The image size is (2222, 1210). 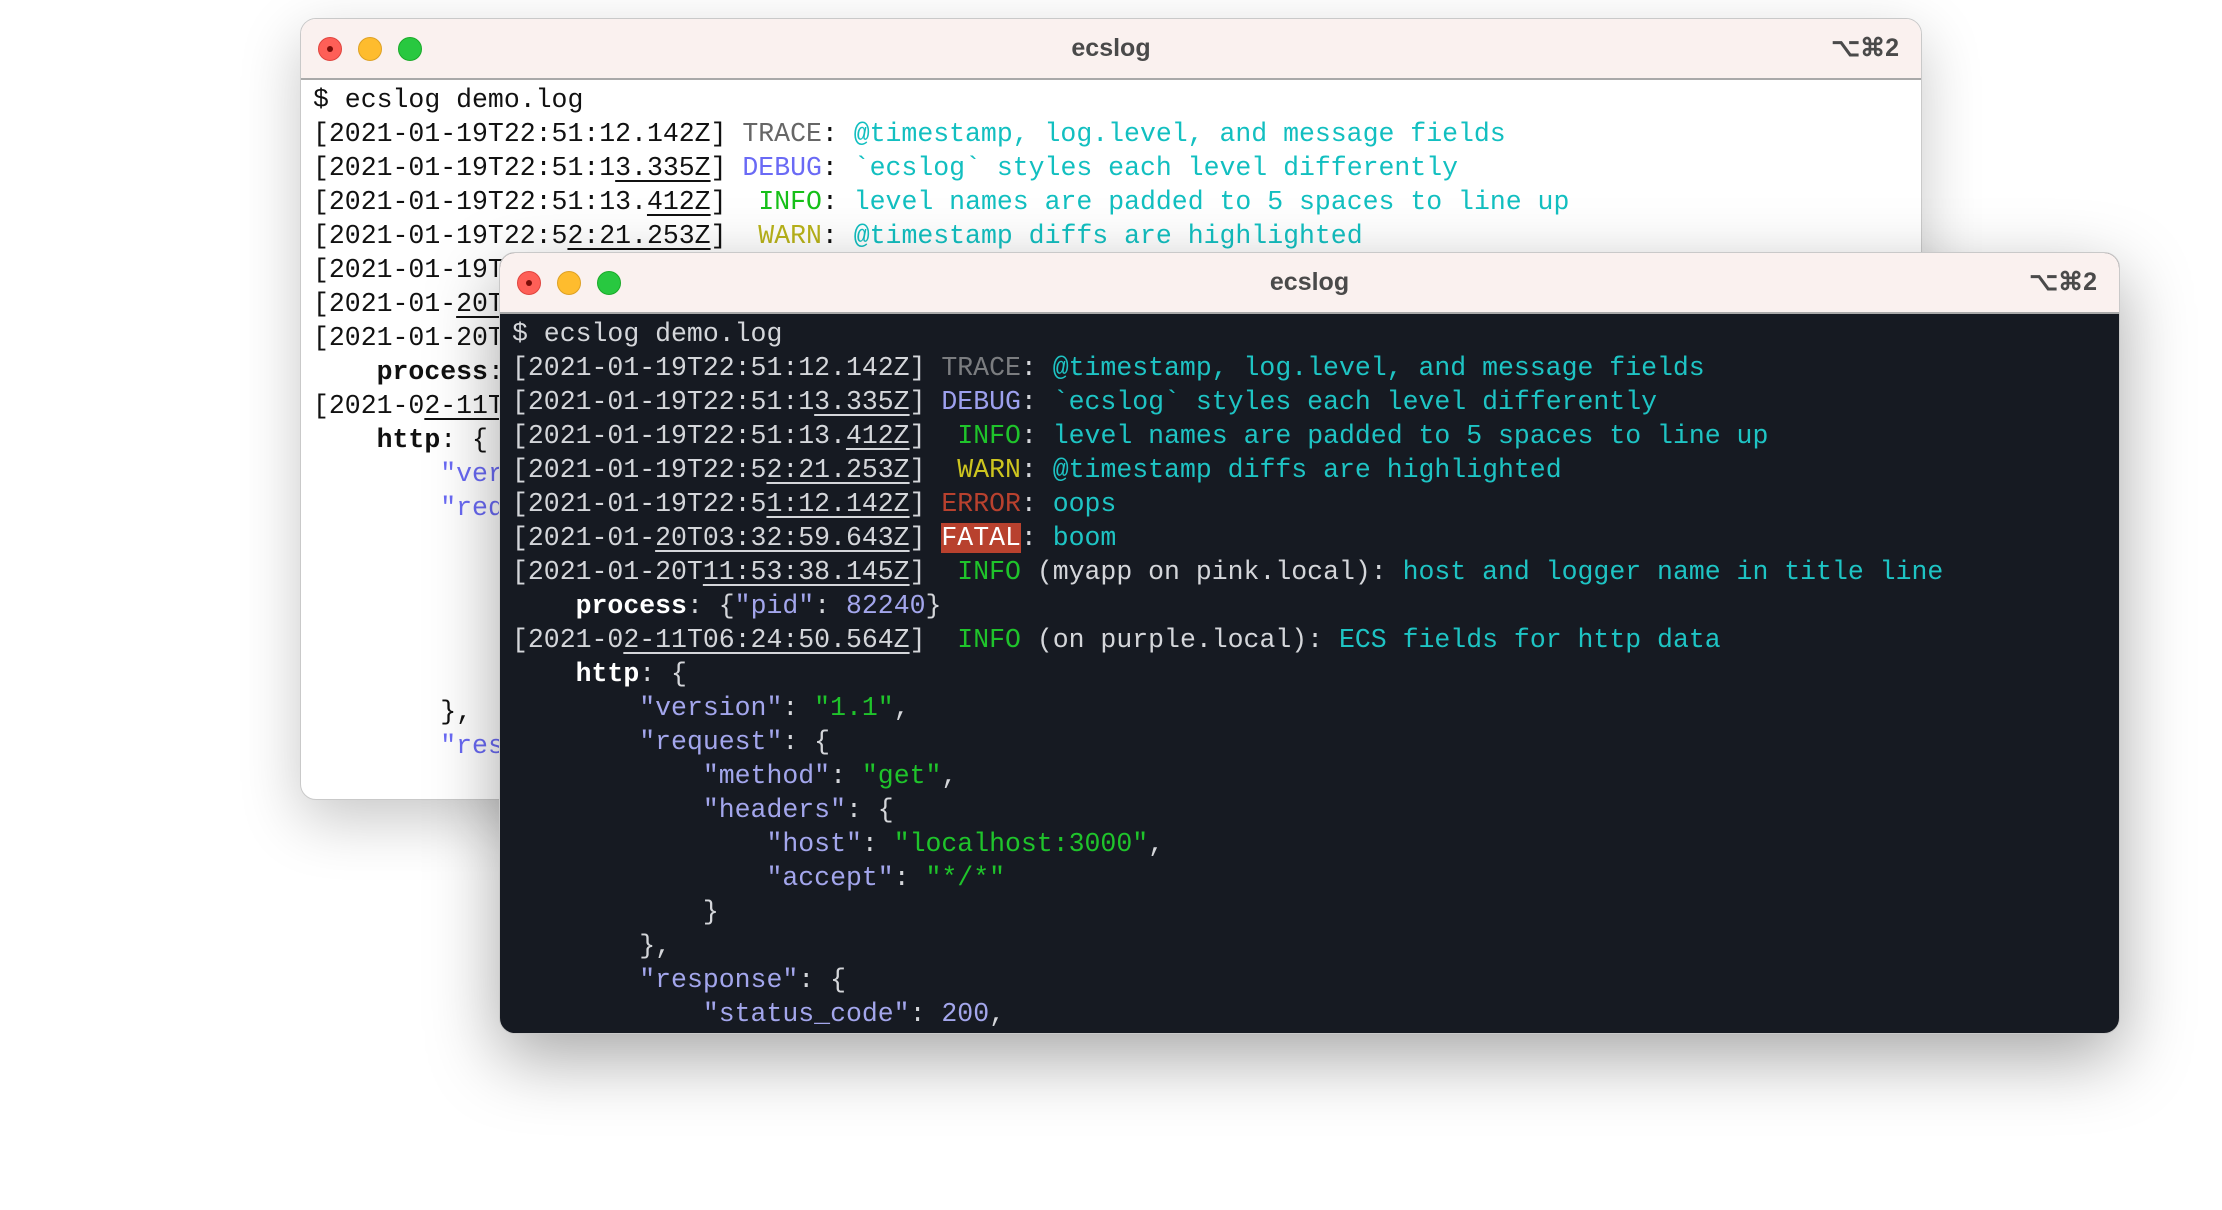 What do you see at coordinates (854, 708) in the screenshot?
I see `json-string: "1.1"` at bounding box center [854, 708].